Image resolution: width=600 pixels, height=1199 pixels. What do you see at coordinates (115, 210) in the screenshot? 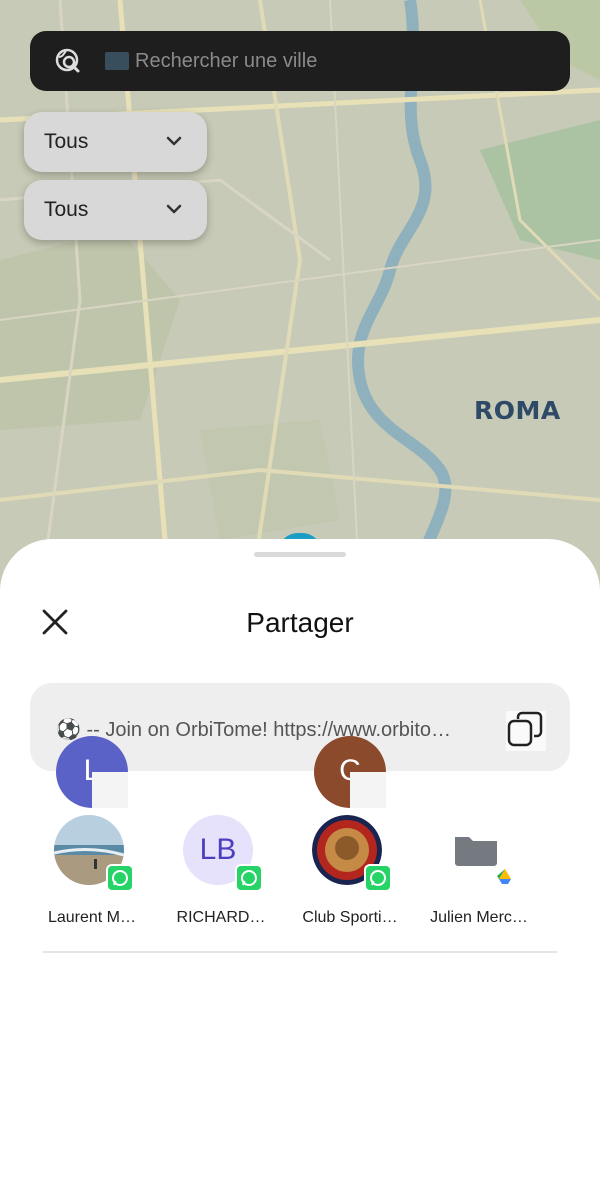
I see `filter-dropdown-2: Tous` at bounding box center [115, 210].